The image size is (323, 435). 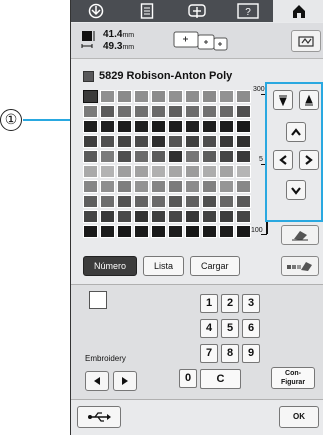 I want to click on tab-help: ?, so click(x=248, y=11).